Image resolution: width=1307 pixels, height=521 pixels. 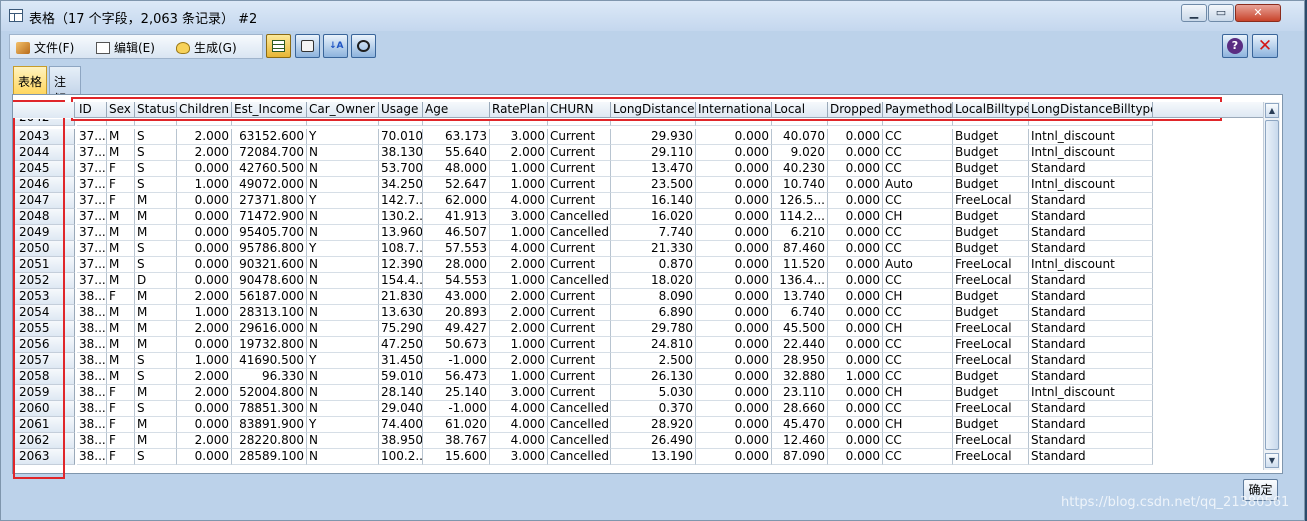 I want to click on cell-children: 1.000, so click(x=204, y=313).